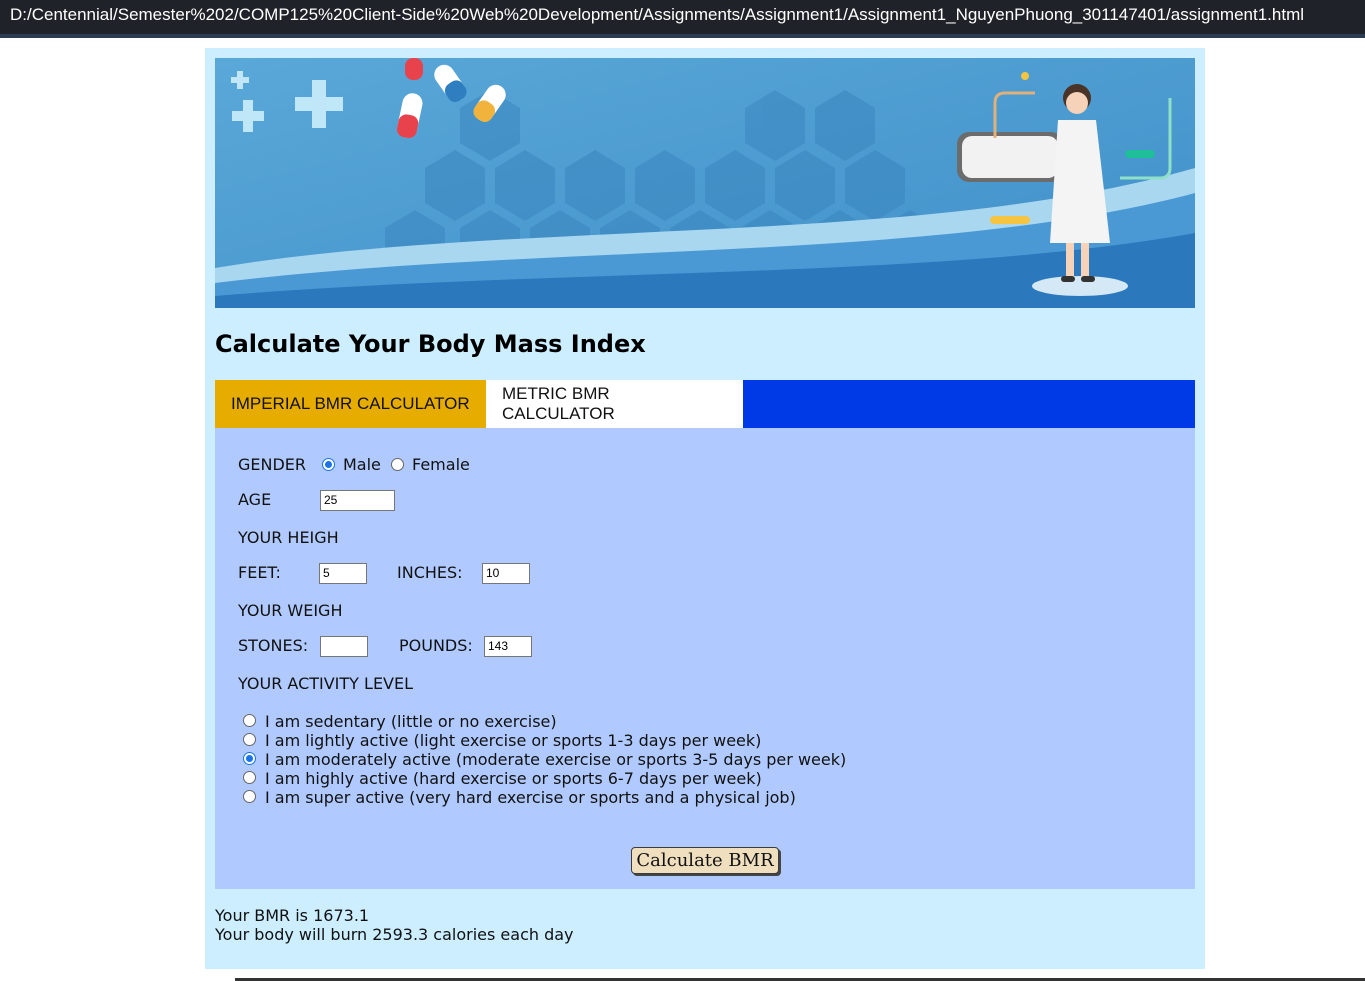 This screenshot has width=1365, height=981. What do you see at coordinates (436, 645) in the screenshot?
I see `pounds-label: POUNDS:` at bounding box center [436, 645].